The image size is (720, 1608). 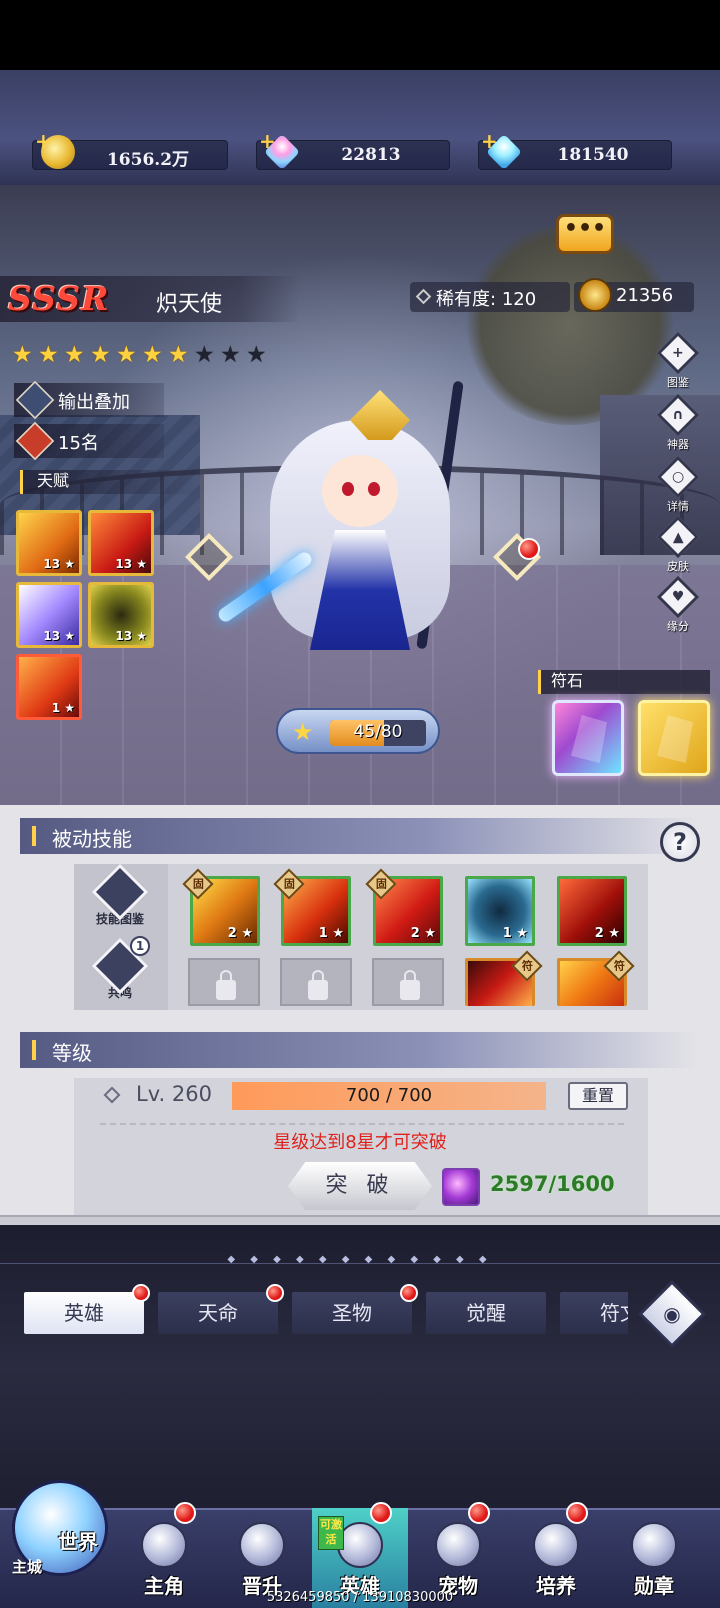 I want to click on material-count: 2597/1600, so click(x=552, y=1184).